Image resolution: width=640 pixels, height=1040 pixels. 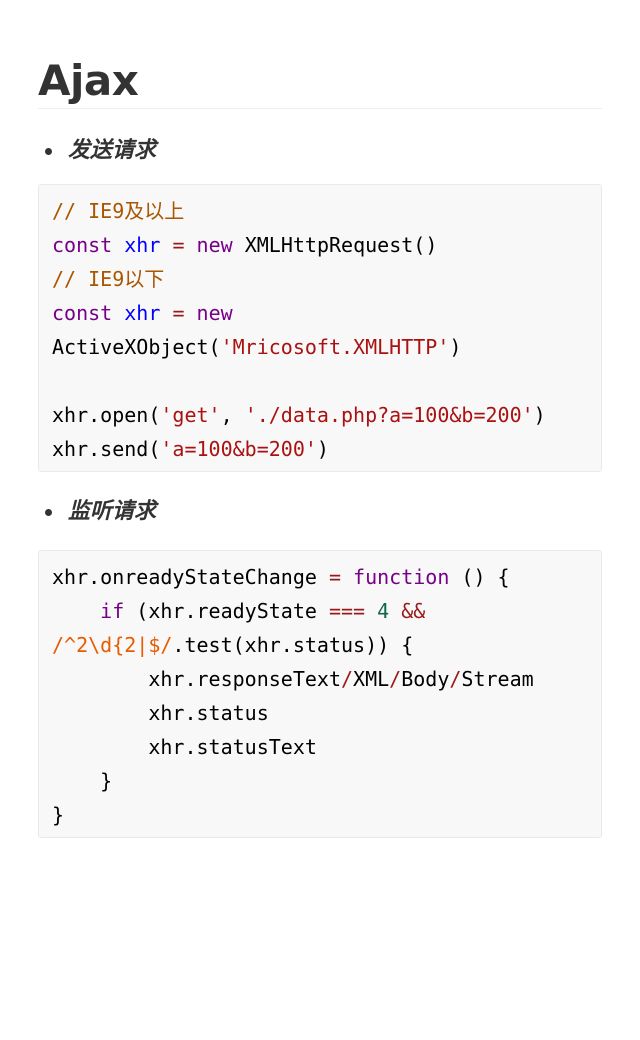 What do you see at coordinates (326, 747) in the screenshot?
I see `code-line: xhr.statusText` at bounding box center [326, 747].